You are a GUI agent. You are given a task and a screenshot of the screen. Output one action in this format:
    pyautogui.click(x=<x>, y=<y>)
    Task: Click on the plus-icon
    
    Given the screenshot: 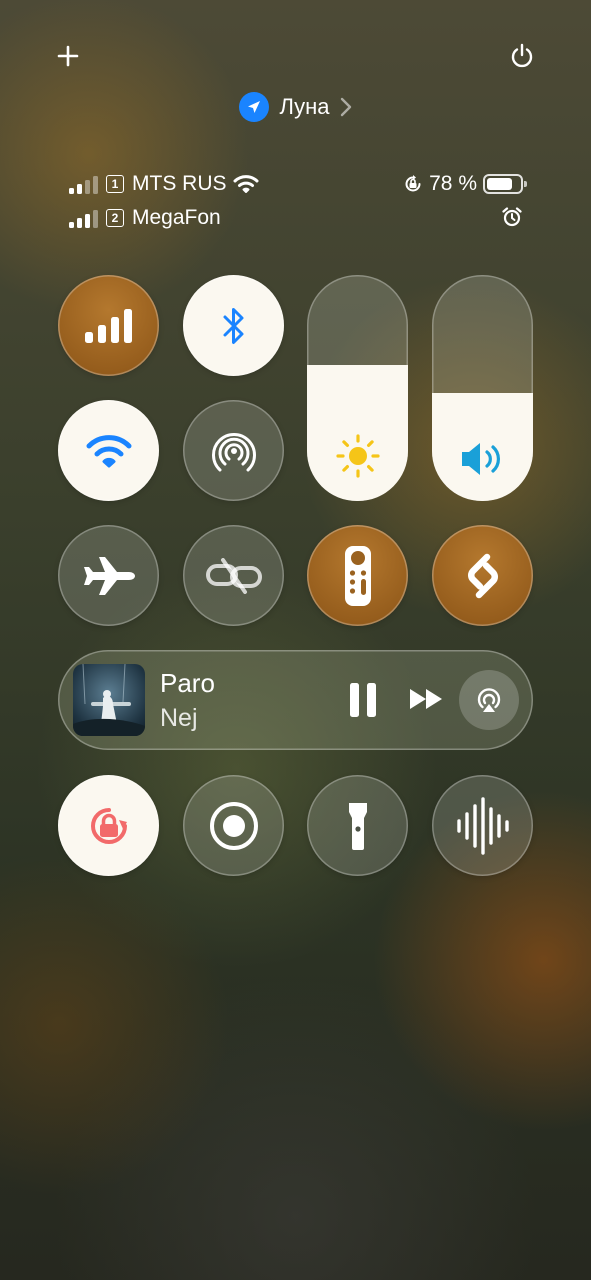 What is the action you would take?
    pyautogui.click(x=68, y=56)
    